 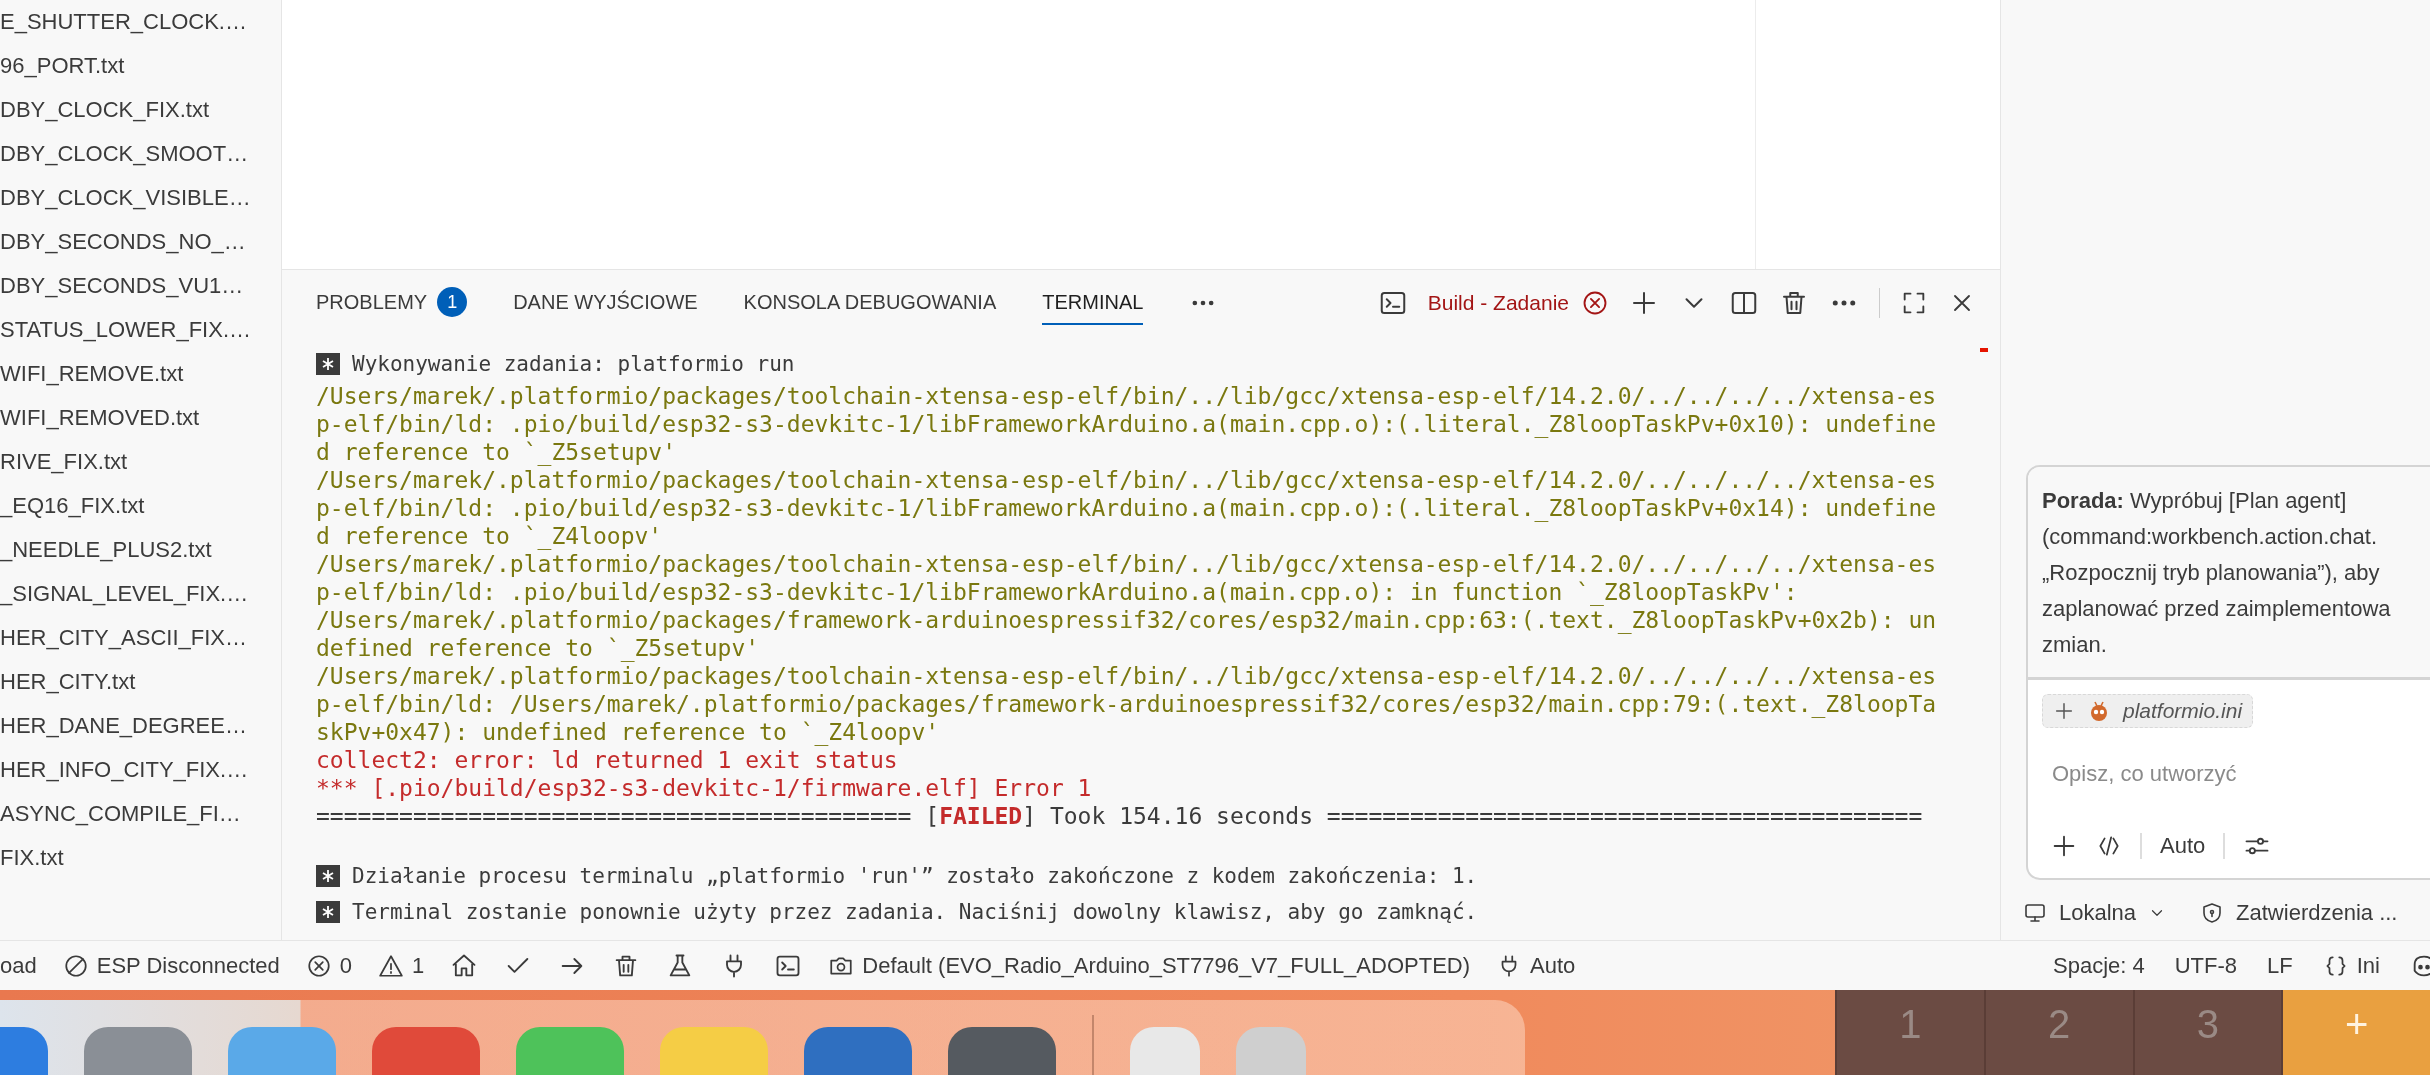 What do you see at coordinates (1149, 965) in the screenshot?
I see `status-item: Default (EVO_Radio_Arduino_ST7796_V7_FULL_ADOPTED)` at bounding box center [1149, 965].